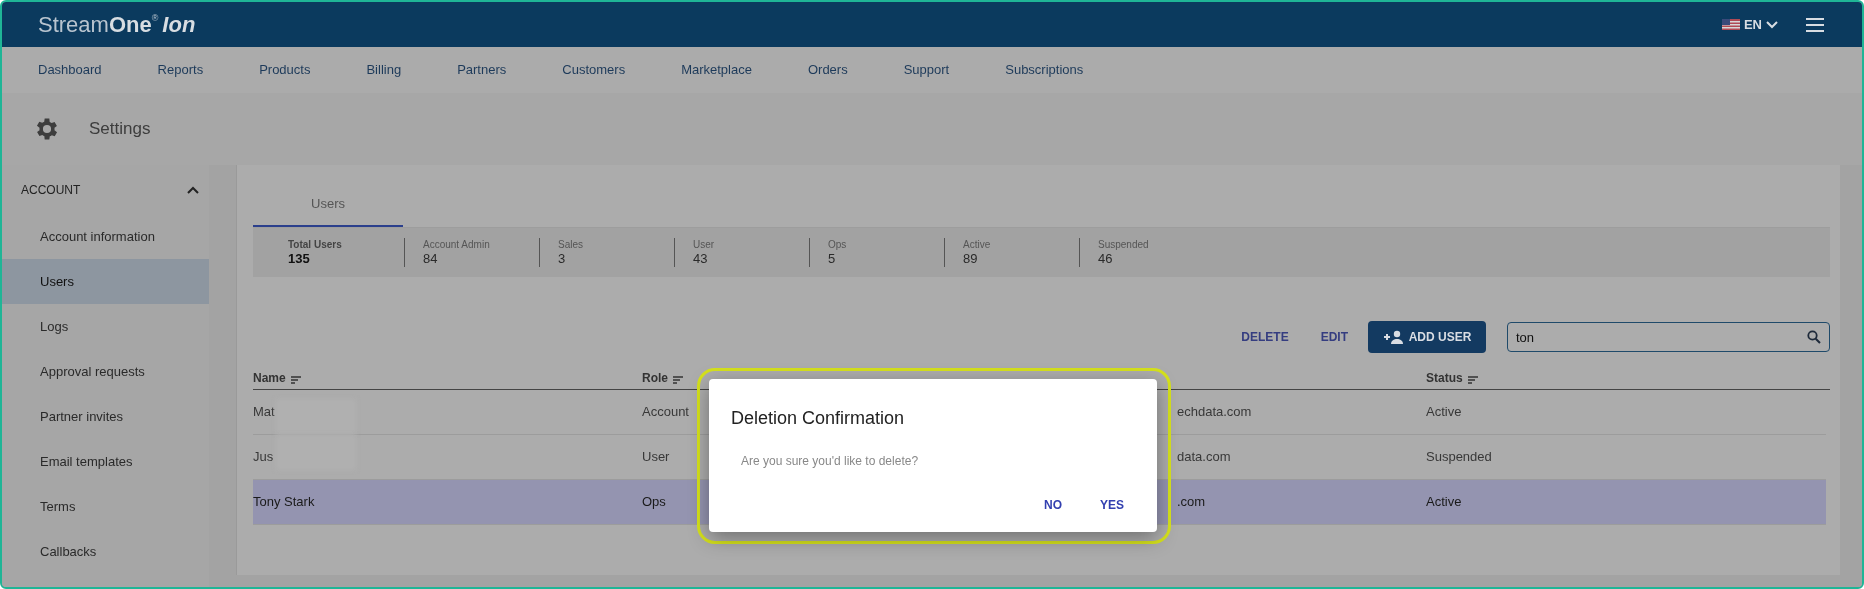 Image resolution: width=1864 pixels, height=589 pixels. Describe the element at coordinates (299, 258) in the screenshot. I see `stat-value: 135` at that location.